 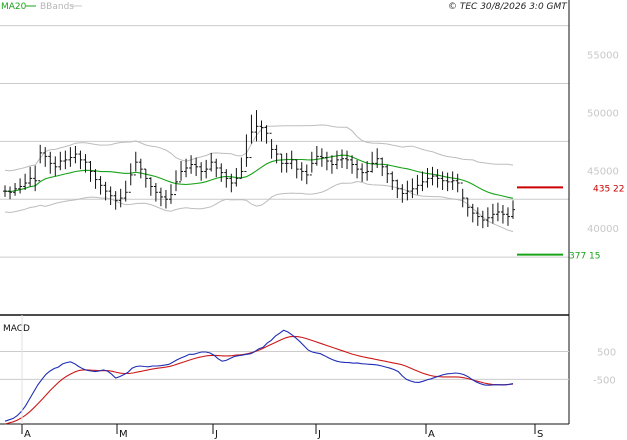 What do you see at coordinates (603, 113) in the screenshot?
I see `price-tick-label: 50000` at bounding box center [603, 113].